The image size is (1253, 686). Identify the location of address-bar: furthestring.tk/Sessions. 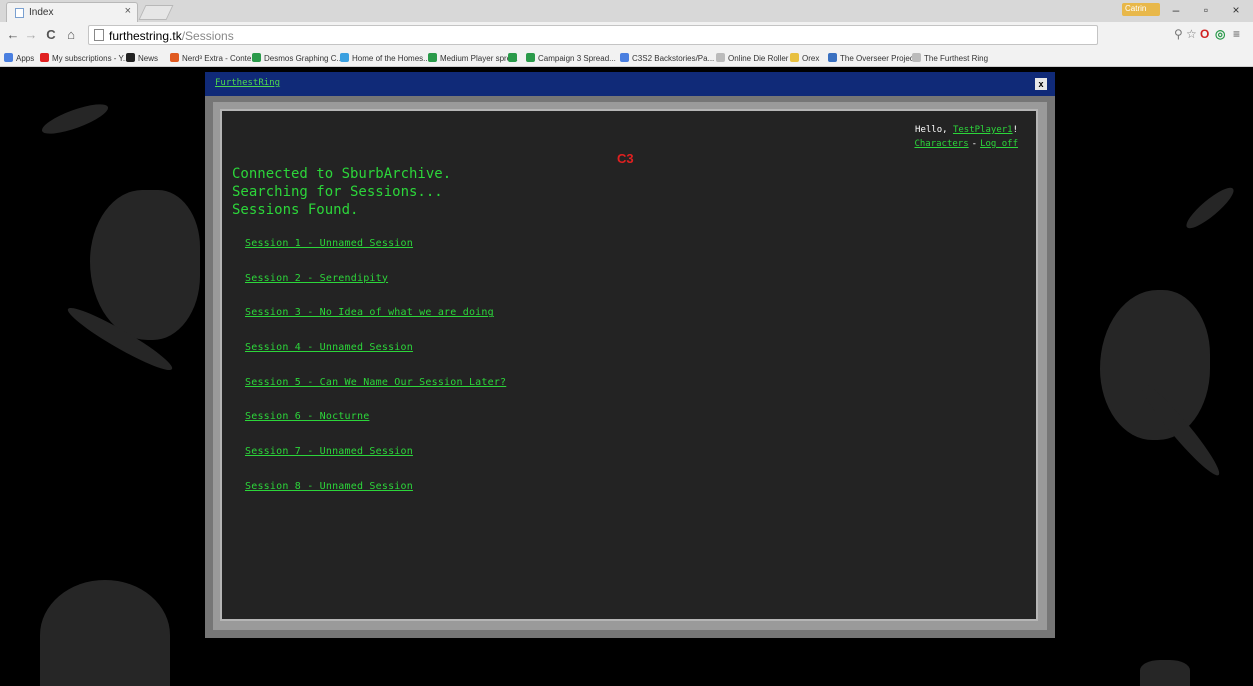
(593, 35).